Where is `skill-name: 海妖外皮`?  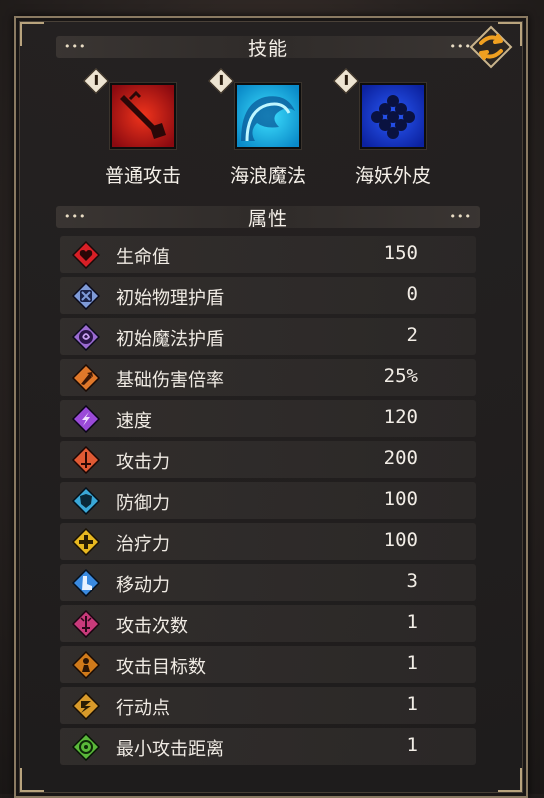
skill-name: 海妖外皮 is located at coordinates (392, 176).